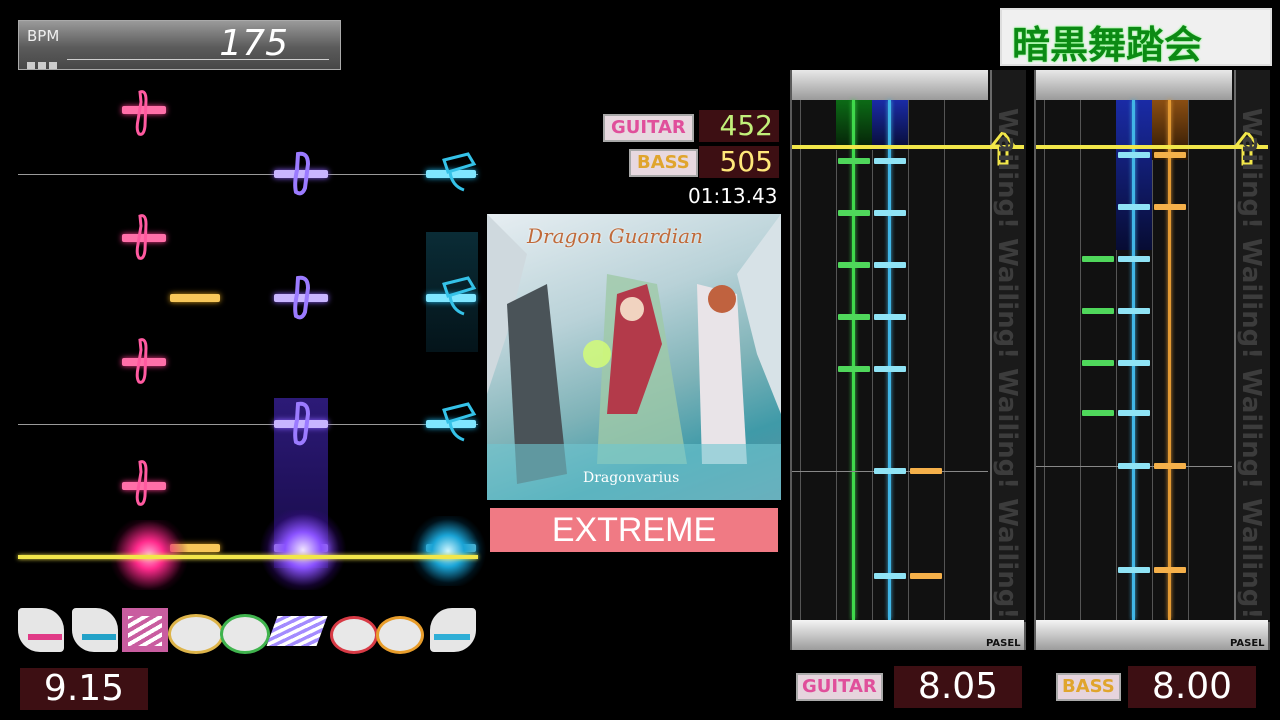 This screenshot has height=720, width=1280. Describe the element at coordinates (253, 43) in the screenshot. I see `bpm-value: 175` at that location.